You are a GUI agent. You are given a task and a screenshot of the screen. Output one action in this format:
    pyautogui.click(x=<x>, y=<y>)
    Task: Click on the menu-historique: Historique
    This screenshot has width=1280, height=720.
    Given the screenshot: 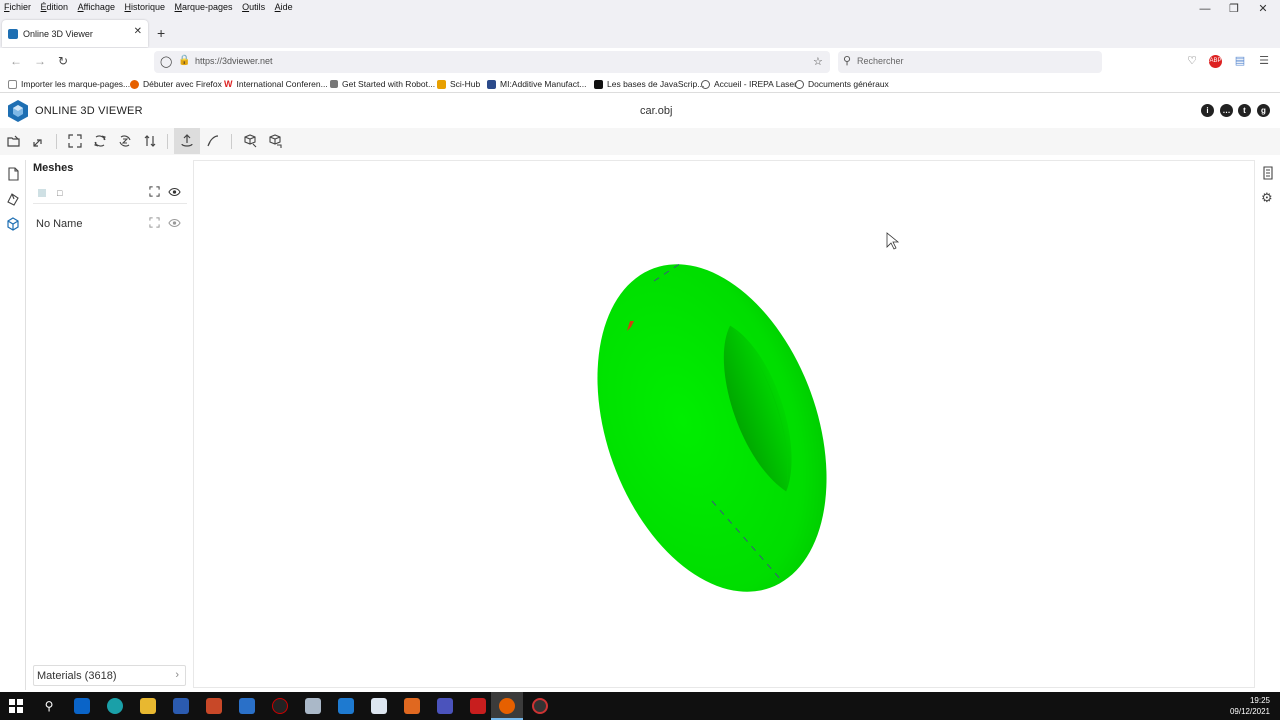 What is the action you would take?
    pyautogui.click(x=144, y=7)
    